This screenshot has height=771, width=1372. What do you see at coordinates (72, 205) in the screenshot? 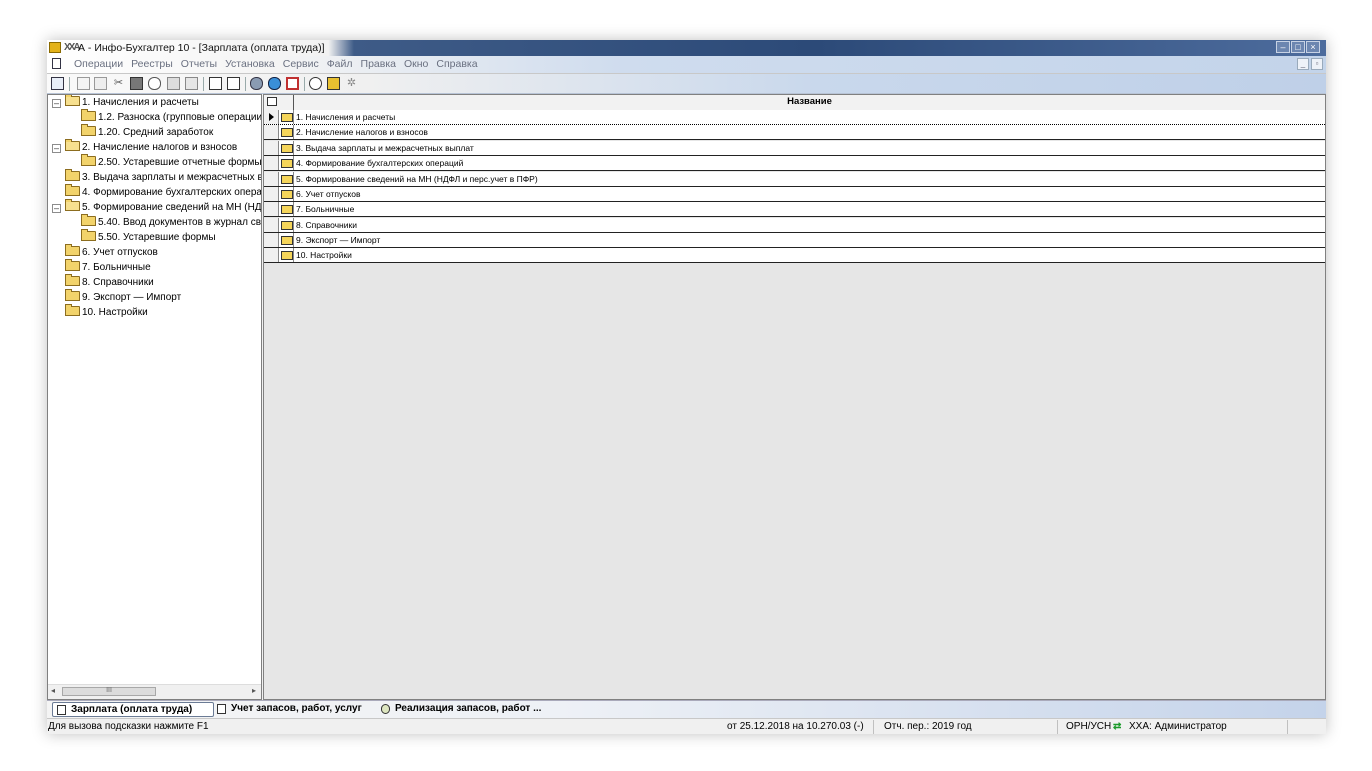
I see `folder-open-icon` at bounding box center [72, 205].